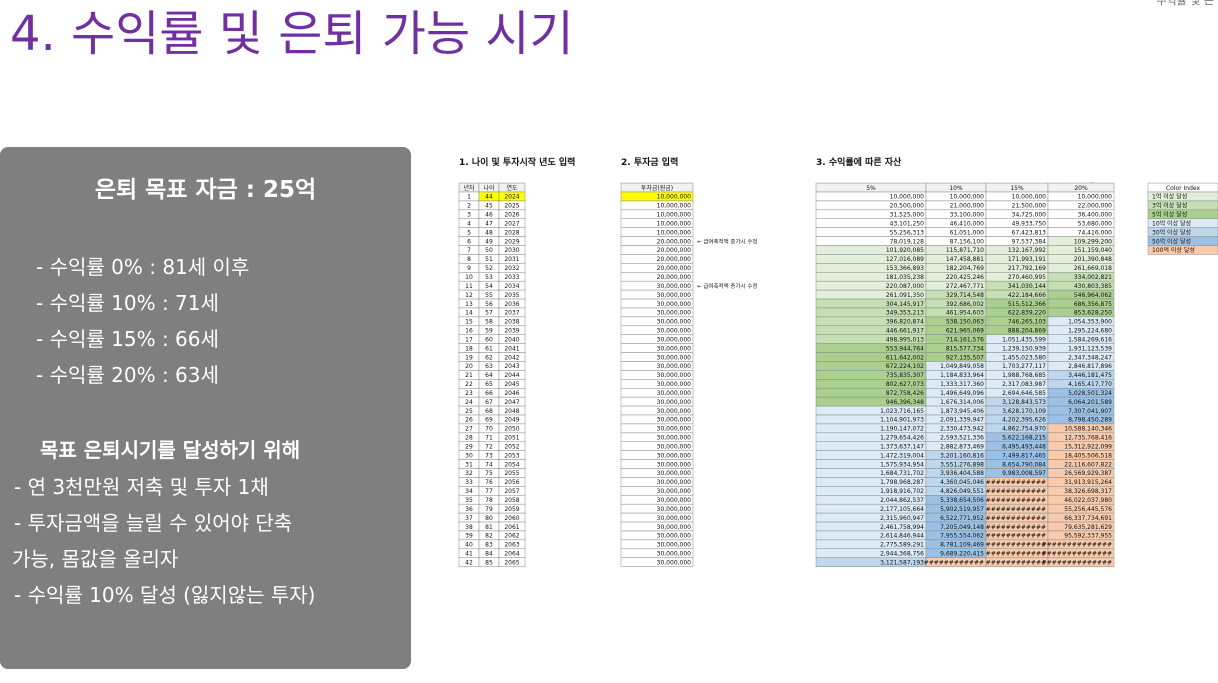 The image size is (1218, 683). What do you see at coordinates (143, 267) in the screenshot?
I see `return-line: - 수익률 0% : 81세 이후` at bounding box center [143, 267].